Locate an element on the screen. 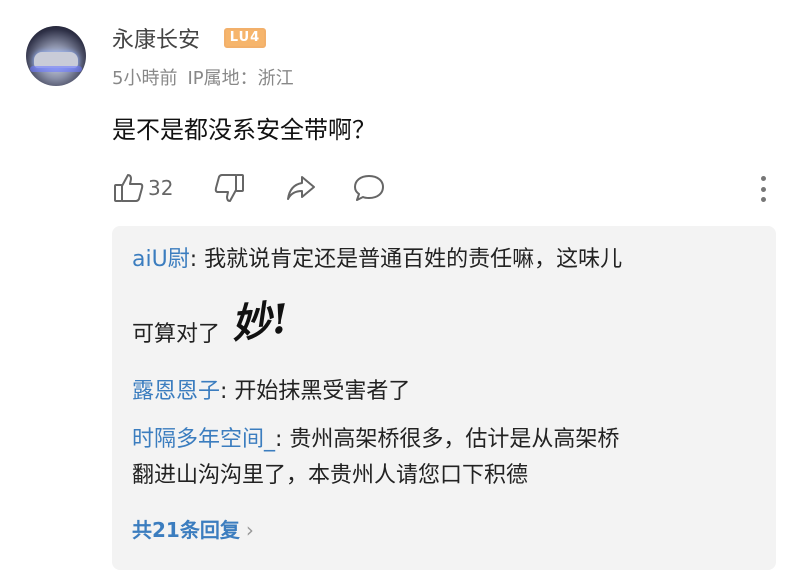  more-options-button is located at coordinates (763, 189).